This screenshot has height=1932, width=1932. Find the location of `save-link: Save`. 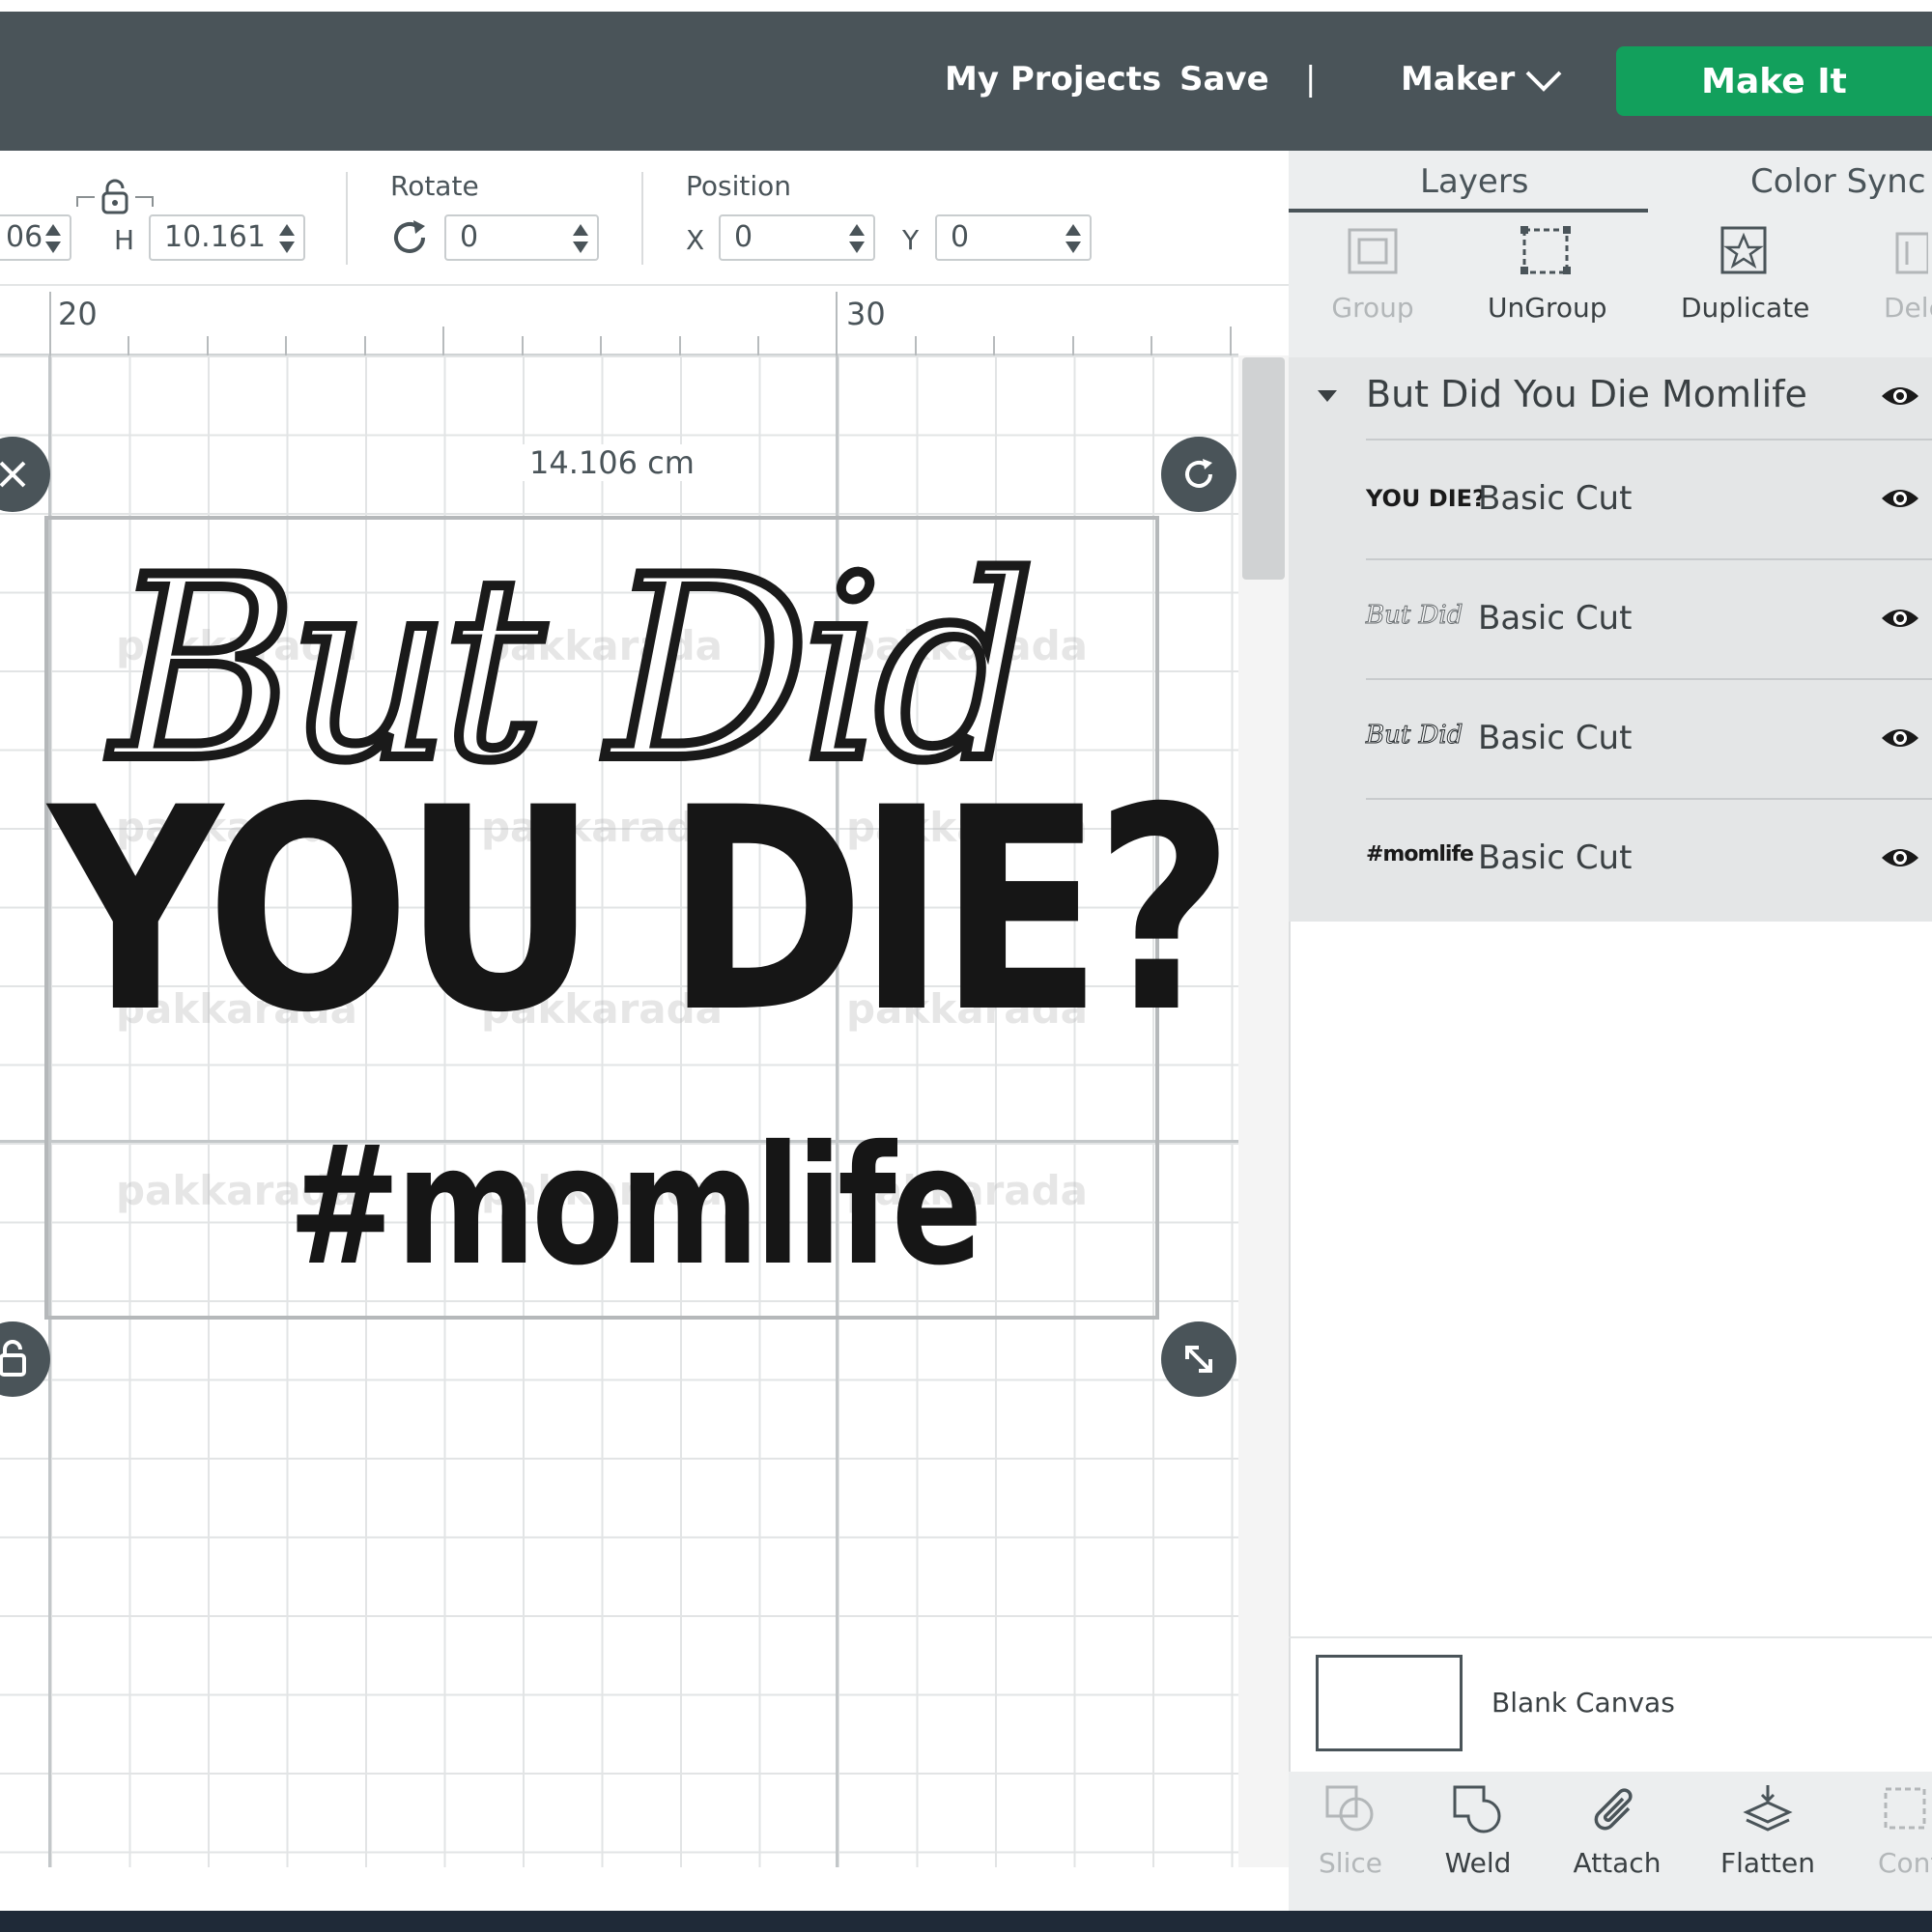

save-link: Save is located at coordinates (1224, 79).